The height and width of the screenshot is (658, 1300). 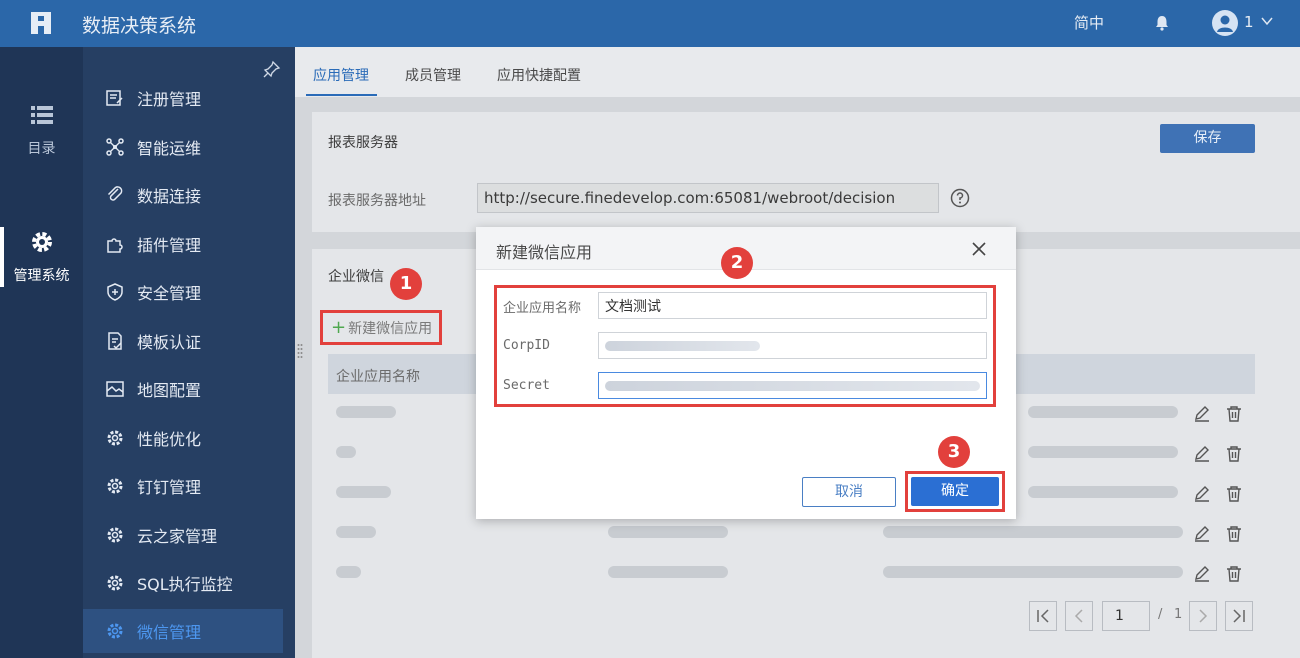 I want to click on document-check-icon, so click(x=115, y=341).